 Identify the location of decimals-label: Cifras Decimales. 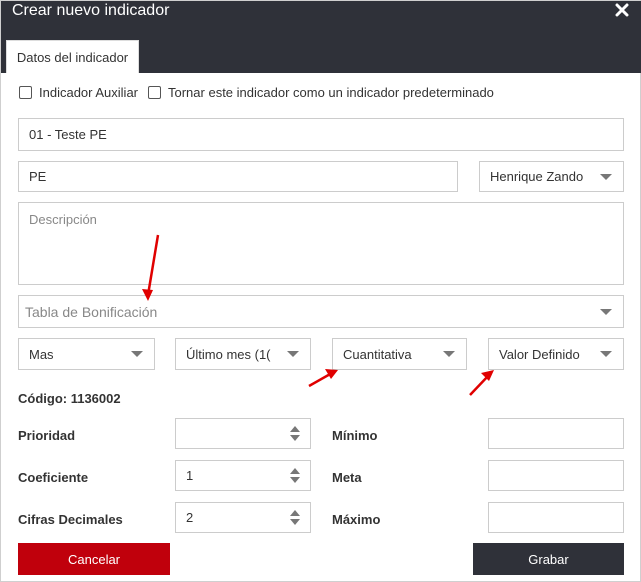
(70, 519).